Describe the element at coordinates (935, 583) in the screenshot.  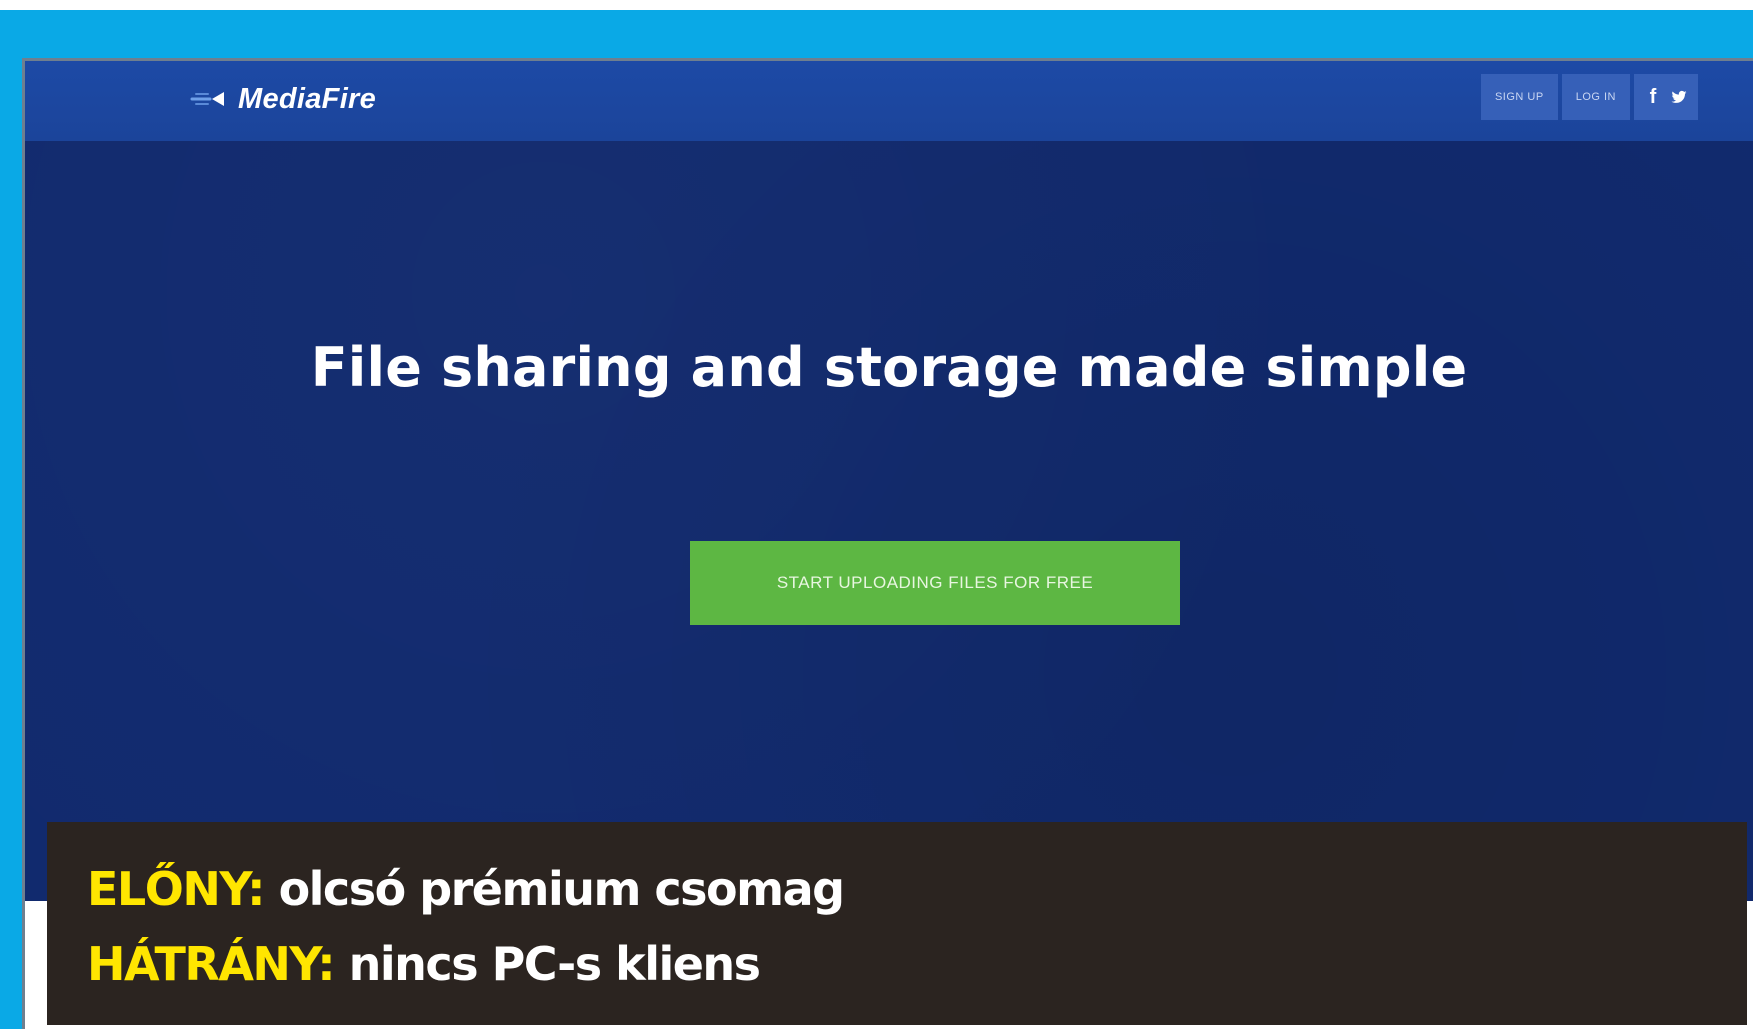
I see `start-uploading-button: START UPLOADING FILES FOR FREE` at that location.